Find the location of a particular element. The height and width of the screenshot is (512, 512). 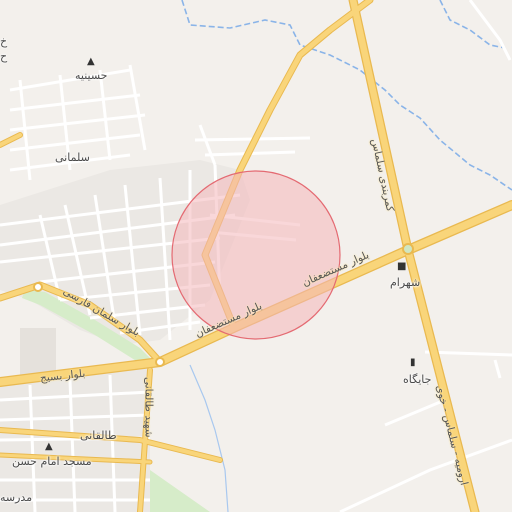

place-label-taleghani: طالقانی is located at coordinates (98, 435).